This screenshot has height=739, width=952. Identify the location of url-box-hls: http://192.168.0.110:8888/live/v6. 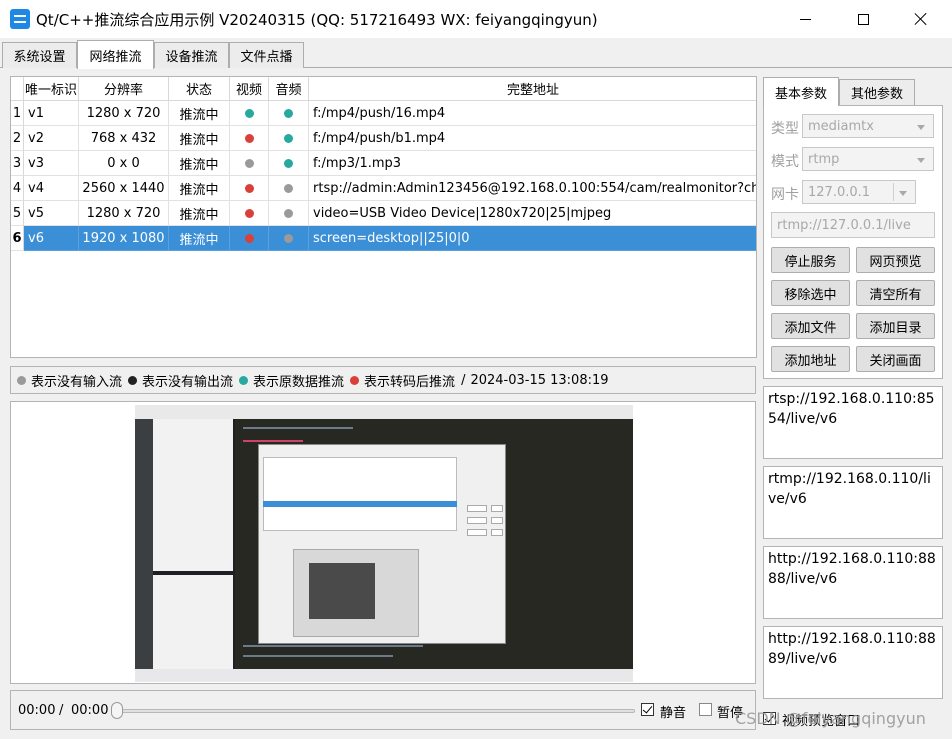
(853, 582).